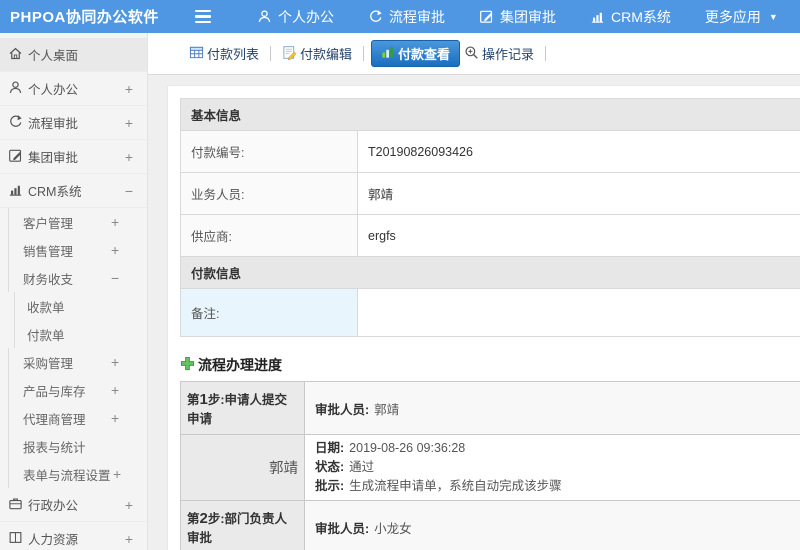 This screenshot has width=800, height=550. I want to click on table-row: 付款编号: T20190826093426, so click(490, 151).